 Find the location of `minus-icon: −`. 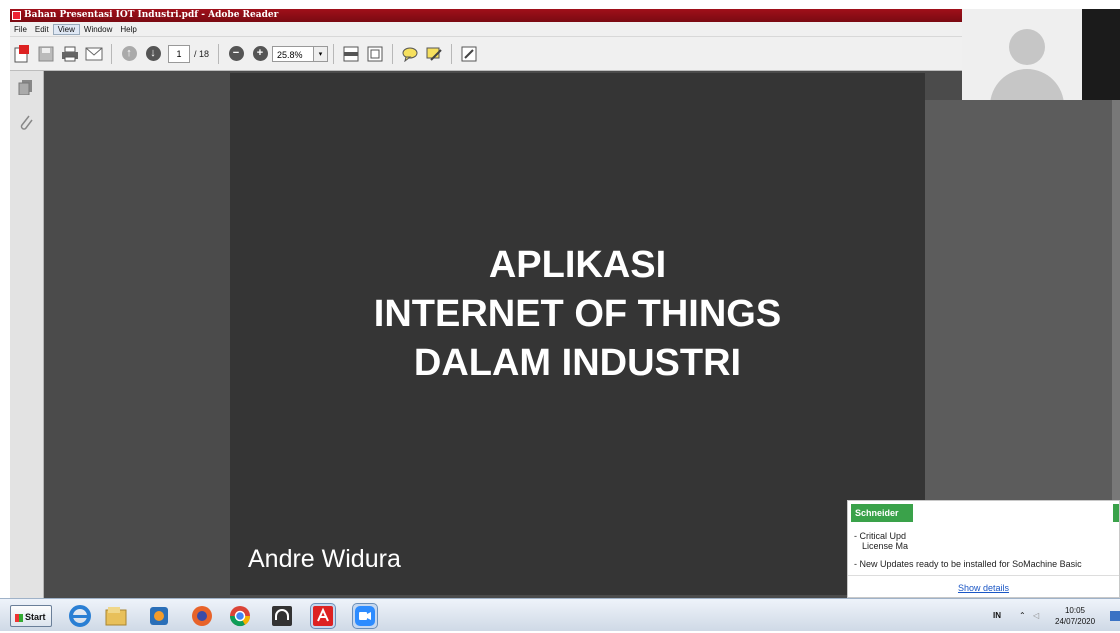

minus-icon: − is located at coordinates (236, 53).